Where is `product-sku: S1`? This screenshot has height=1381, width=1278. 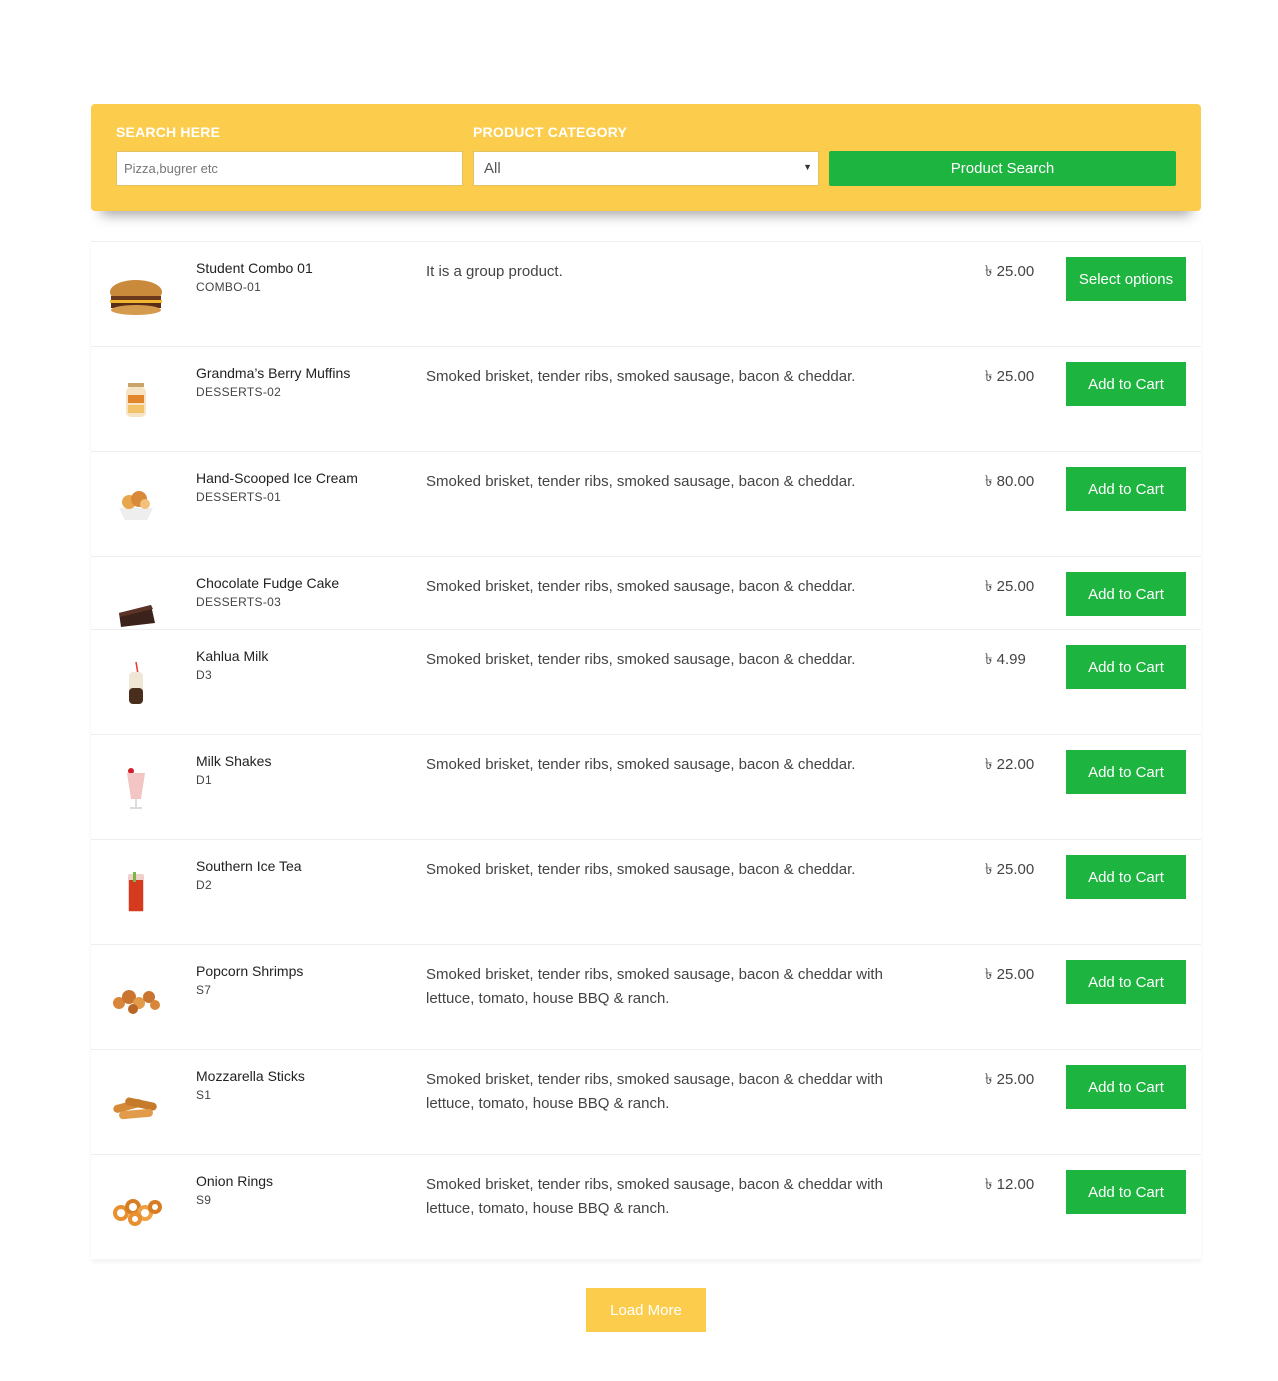
product-sku: S1 is located at coordinates (204, 1095).